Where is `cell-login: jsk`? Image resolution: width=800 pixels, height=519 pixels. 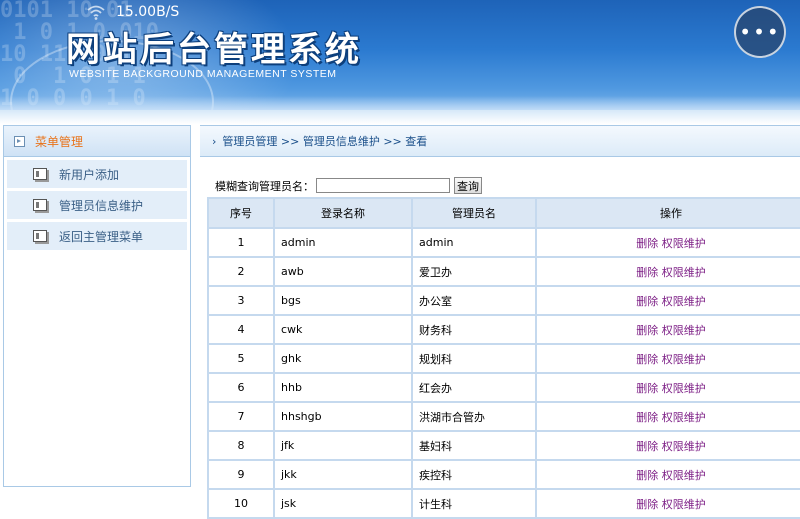
cell-login: jsk is located at coordinates (343, 503).